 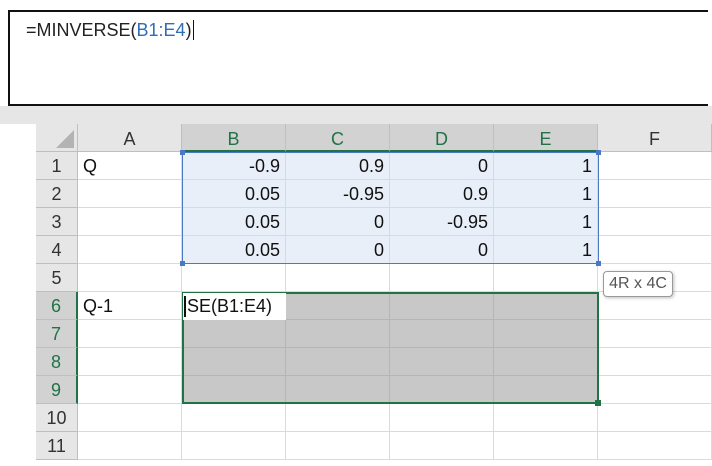 What do you see at coordinates (546, 250) in the screenshot?
I see `cell-e4: 1` at bounding box center [546, 250].